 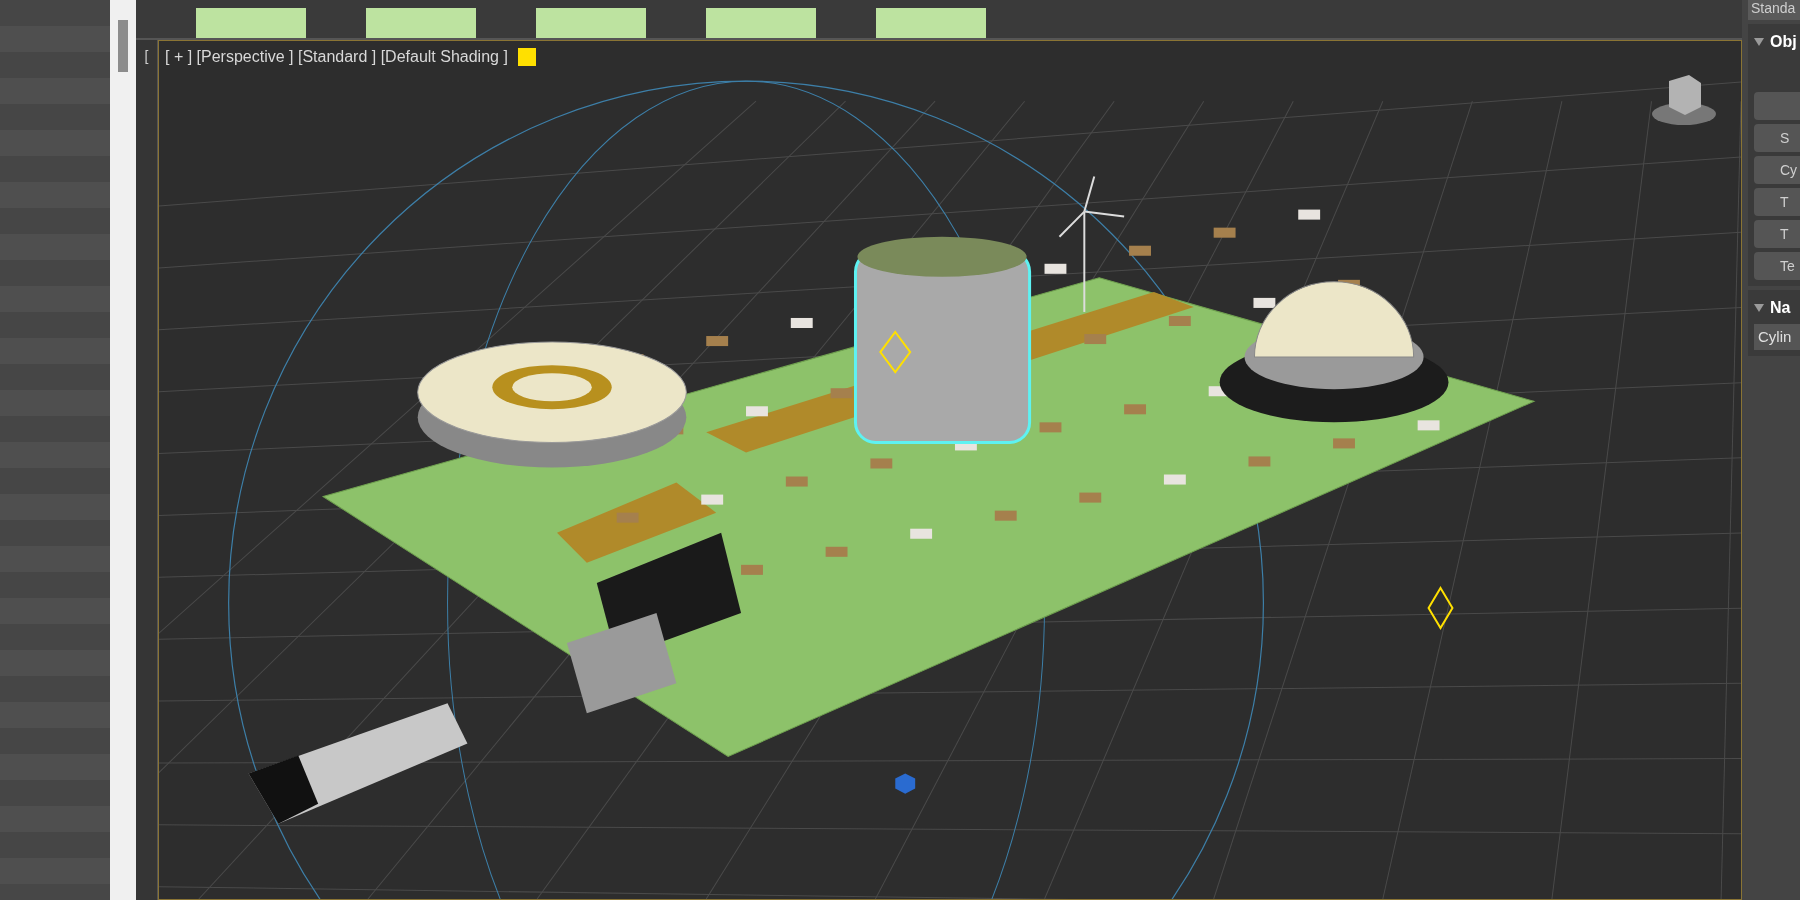 What do you see at coordinates (1780, 308) in the screenshot?
I see `rollout-title: Na` at bounding box center [1780, 308].